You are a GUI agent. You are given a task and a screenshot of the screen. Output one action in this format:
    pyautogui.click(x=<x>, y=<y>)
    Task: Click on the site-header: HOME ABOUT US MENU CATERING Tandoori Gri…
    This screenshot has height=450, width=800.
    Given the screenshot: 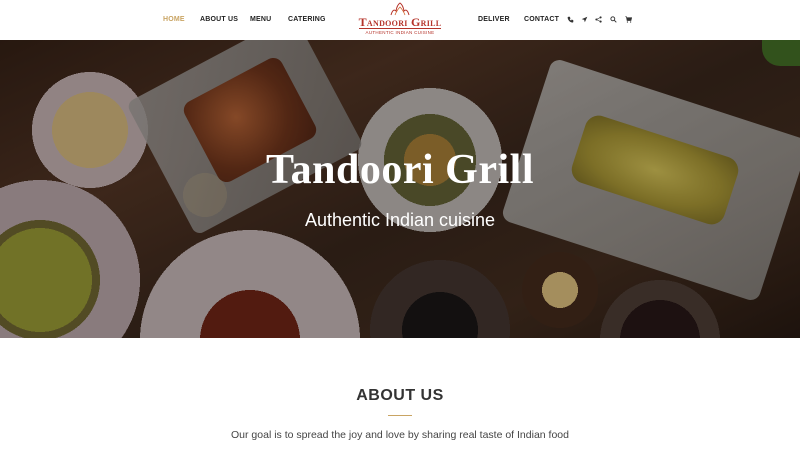 What is the action you would take?
    pyautogui.click(x=400, y=20)
    